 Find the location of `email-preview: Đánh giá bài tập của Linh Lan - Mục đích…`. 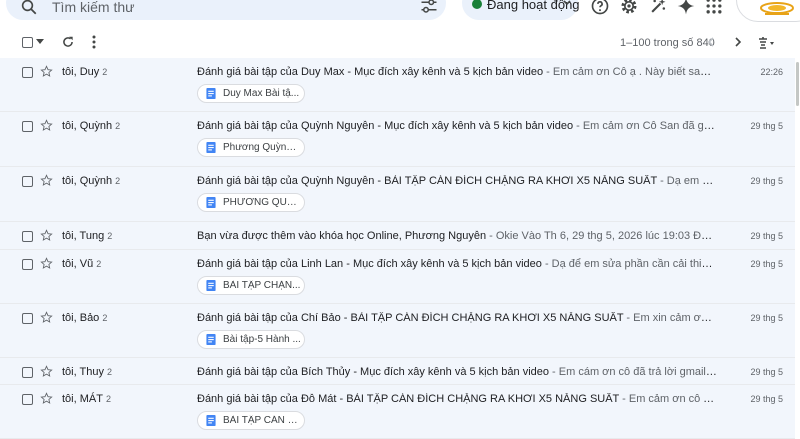

email-preview: Đánh giá bài tập của Linh Lan - Mục đích… is located at coordinates (457, 264).